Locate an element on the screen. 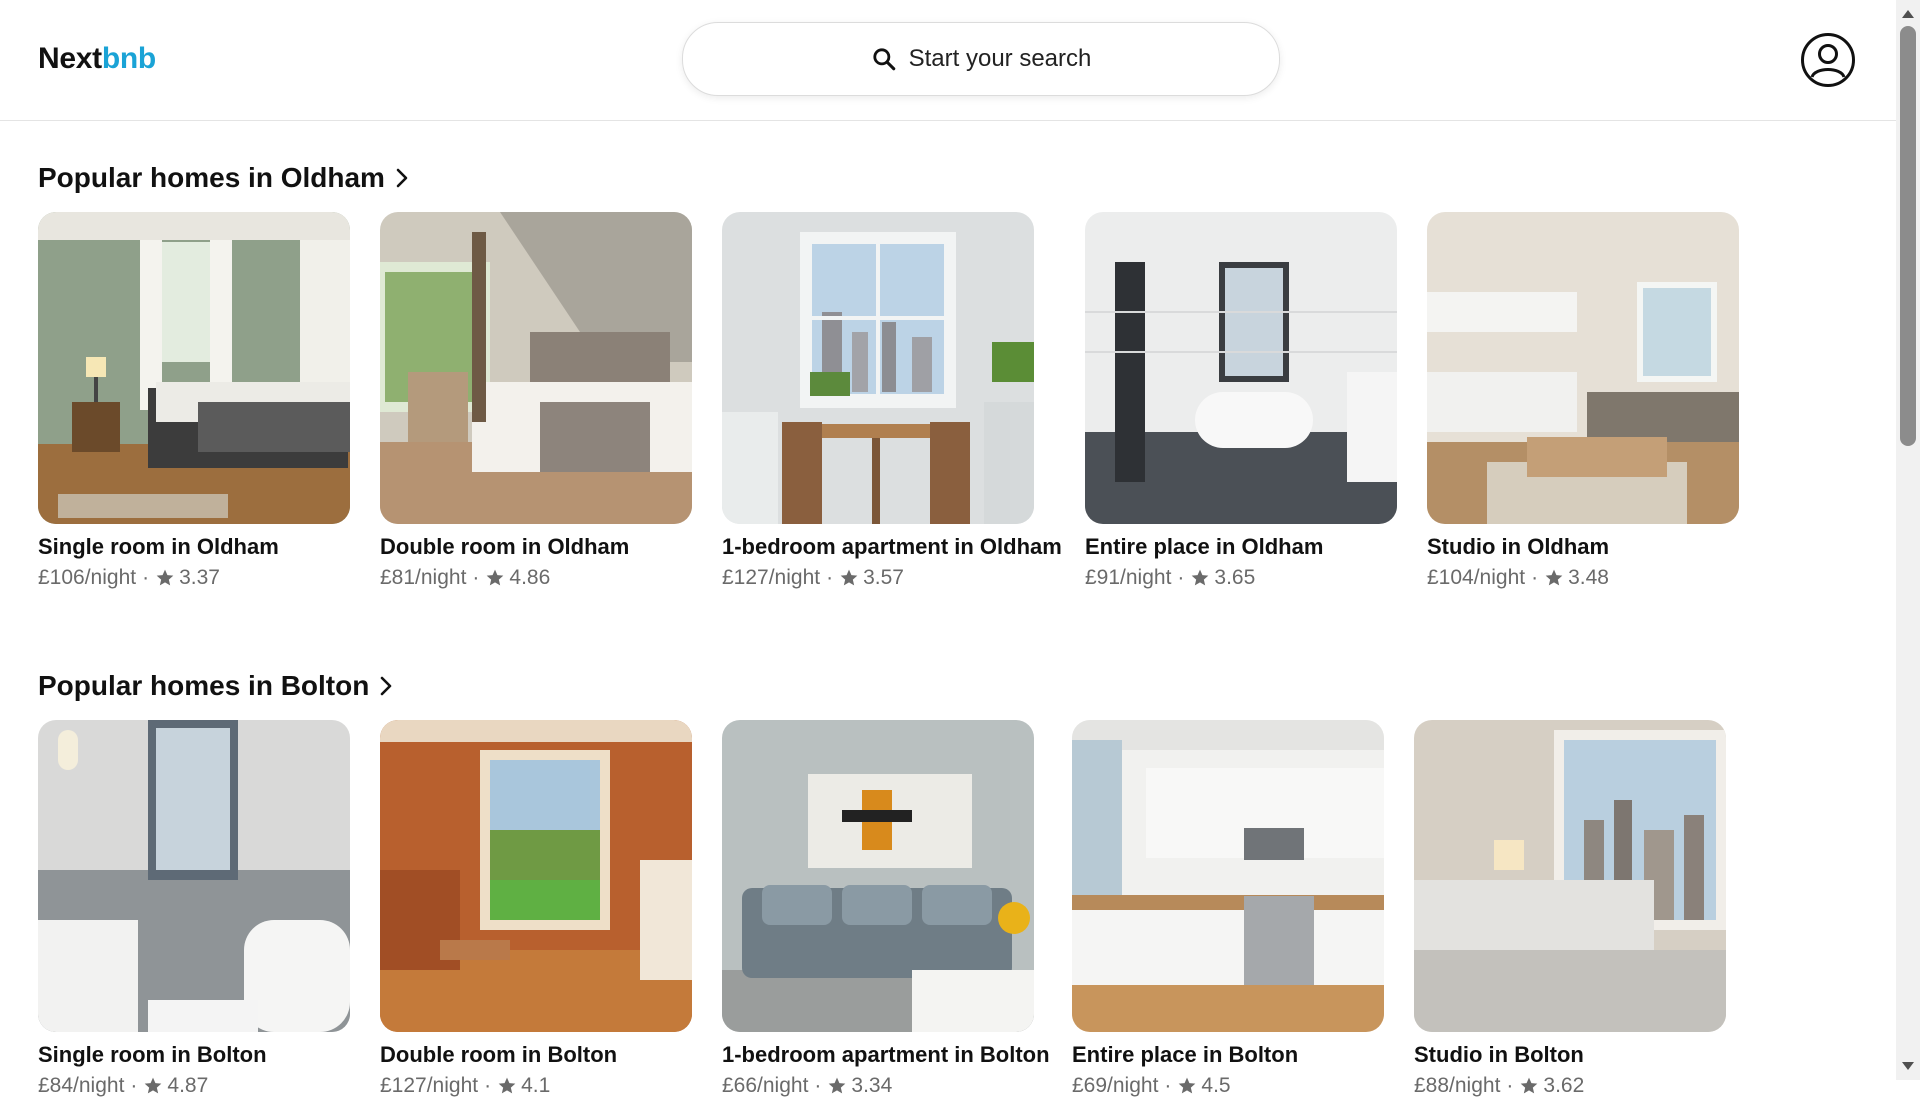  white-tiled-bathroom-image is located at coordinates (1241, 368).